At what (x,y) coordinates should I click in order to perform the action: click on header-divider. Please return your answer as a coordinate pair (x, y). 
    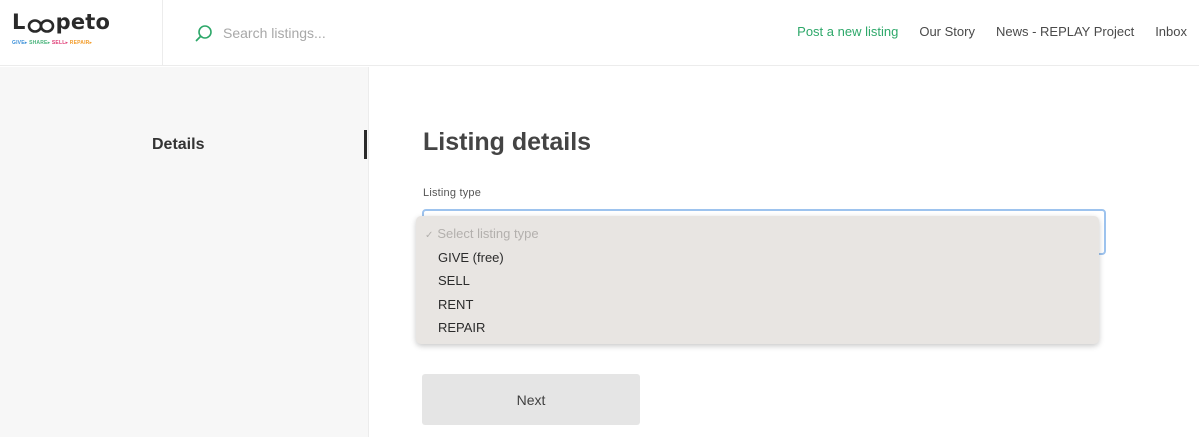
    Looking at the image, I should click on (162, 33).